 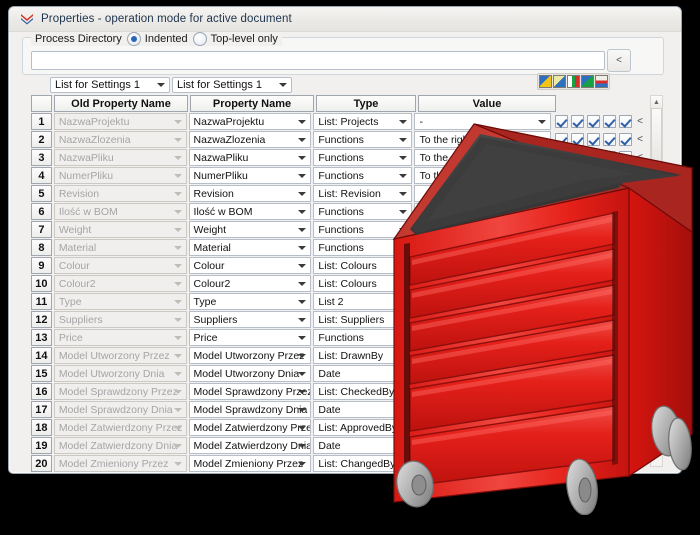 I want to click on value-cell: To the right of _from, so click(x=483, y=139).